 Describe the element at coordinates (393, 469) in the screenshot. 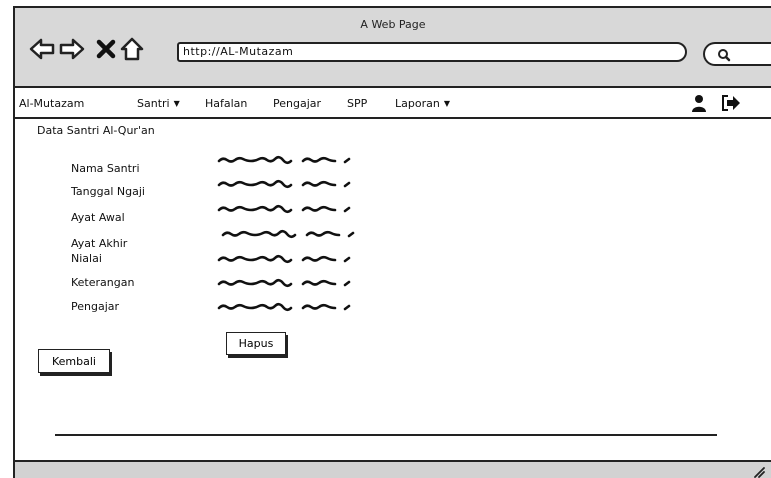

I see `status-bar` at that location.